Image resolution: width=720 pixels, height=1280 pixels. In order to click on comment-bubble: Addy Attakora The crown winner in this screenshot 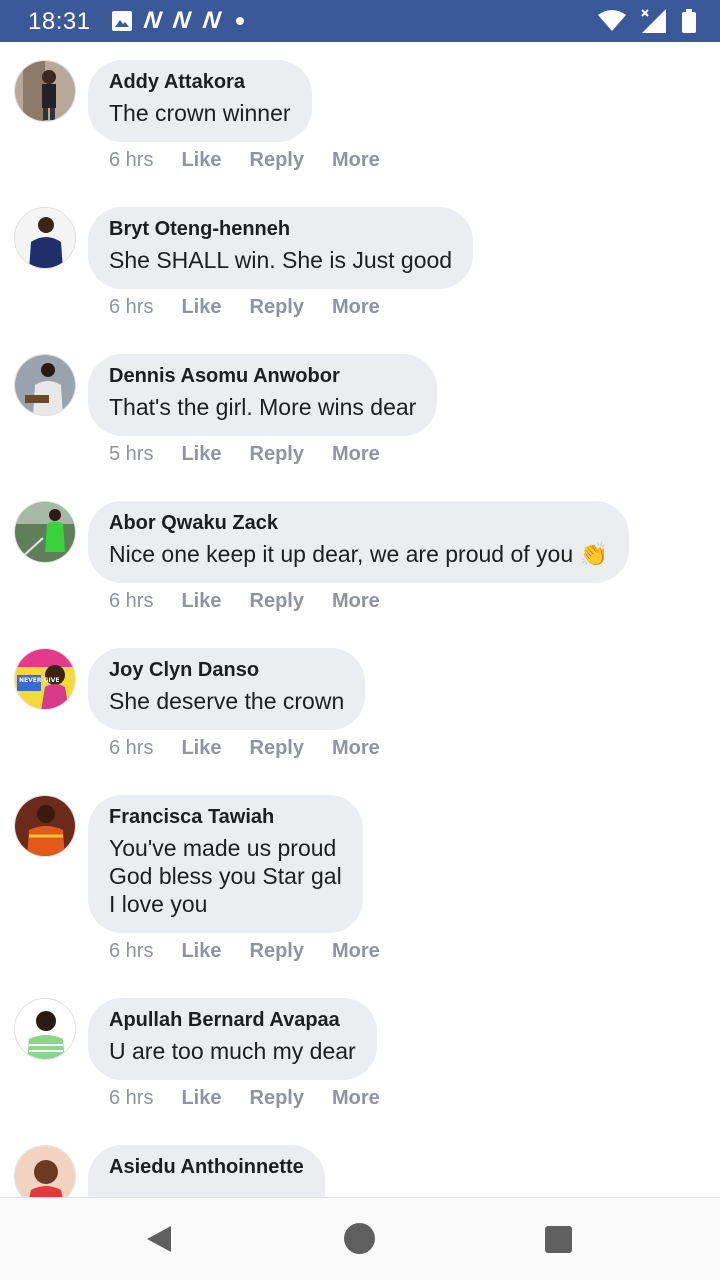, I will do `click(200, 101)`.